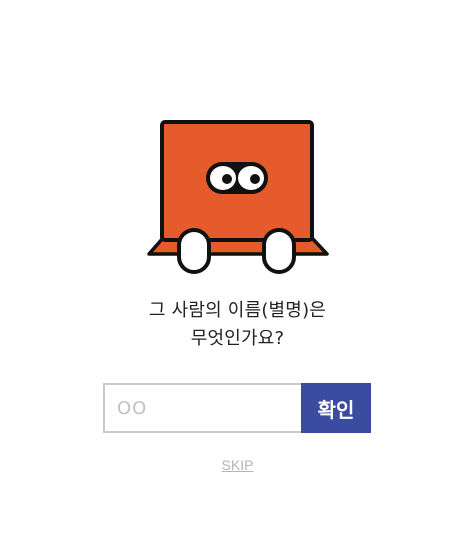 This screenshot has width=475, height=533. What do you see at coordinates (202, 408) in the screenshot?
I see `name-input` at bounding box center [202, 408].